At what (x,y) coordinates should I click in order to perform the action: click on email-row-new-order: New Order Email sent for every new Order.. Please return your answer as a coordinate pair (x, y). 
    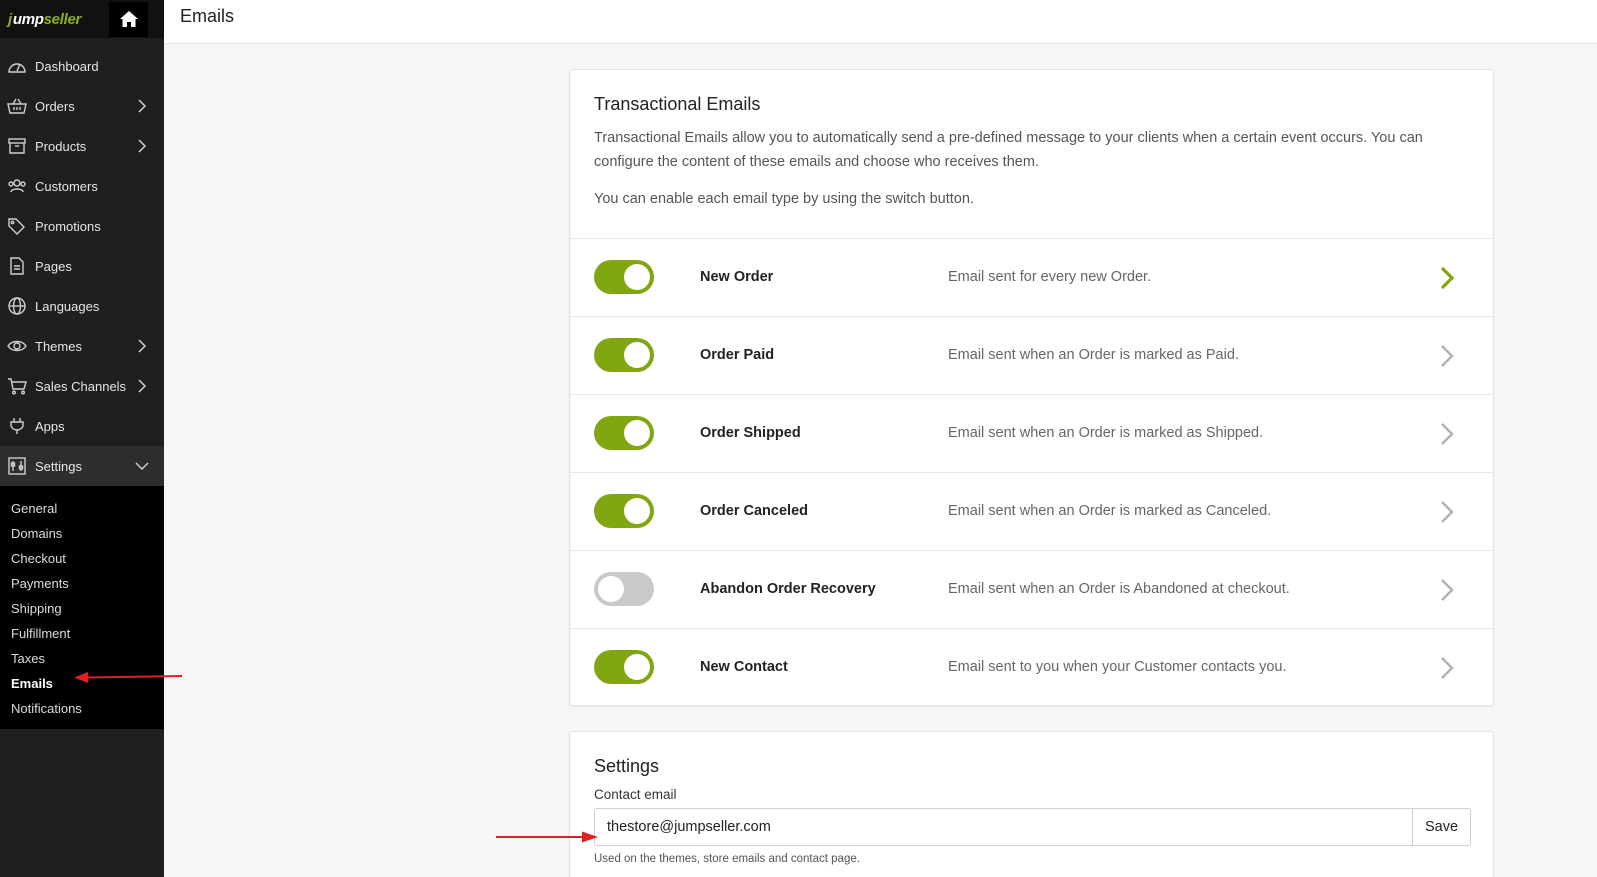
    Looking at the image, I should click on (1031, 278).